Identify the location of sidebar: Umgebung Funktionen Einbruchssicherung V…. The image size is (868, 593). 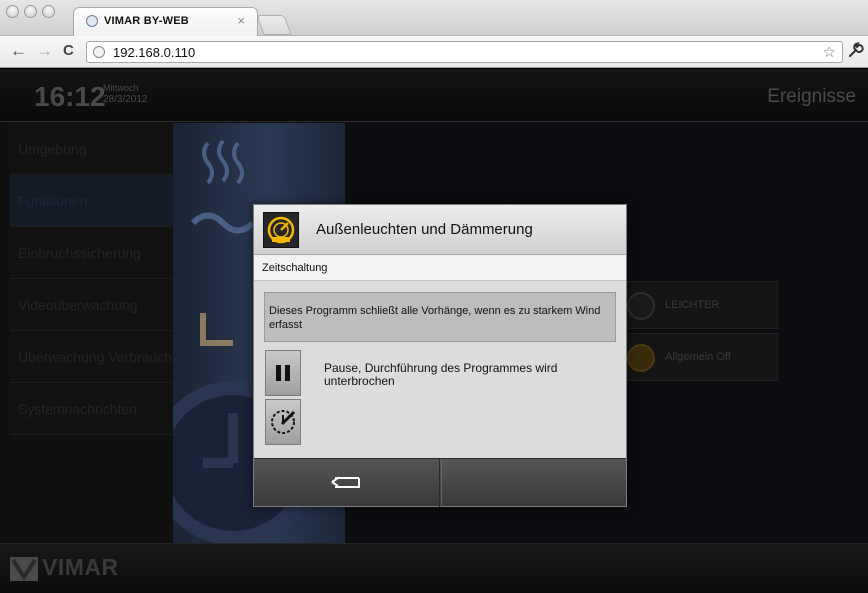
(91, 333).